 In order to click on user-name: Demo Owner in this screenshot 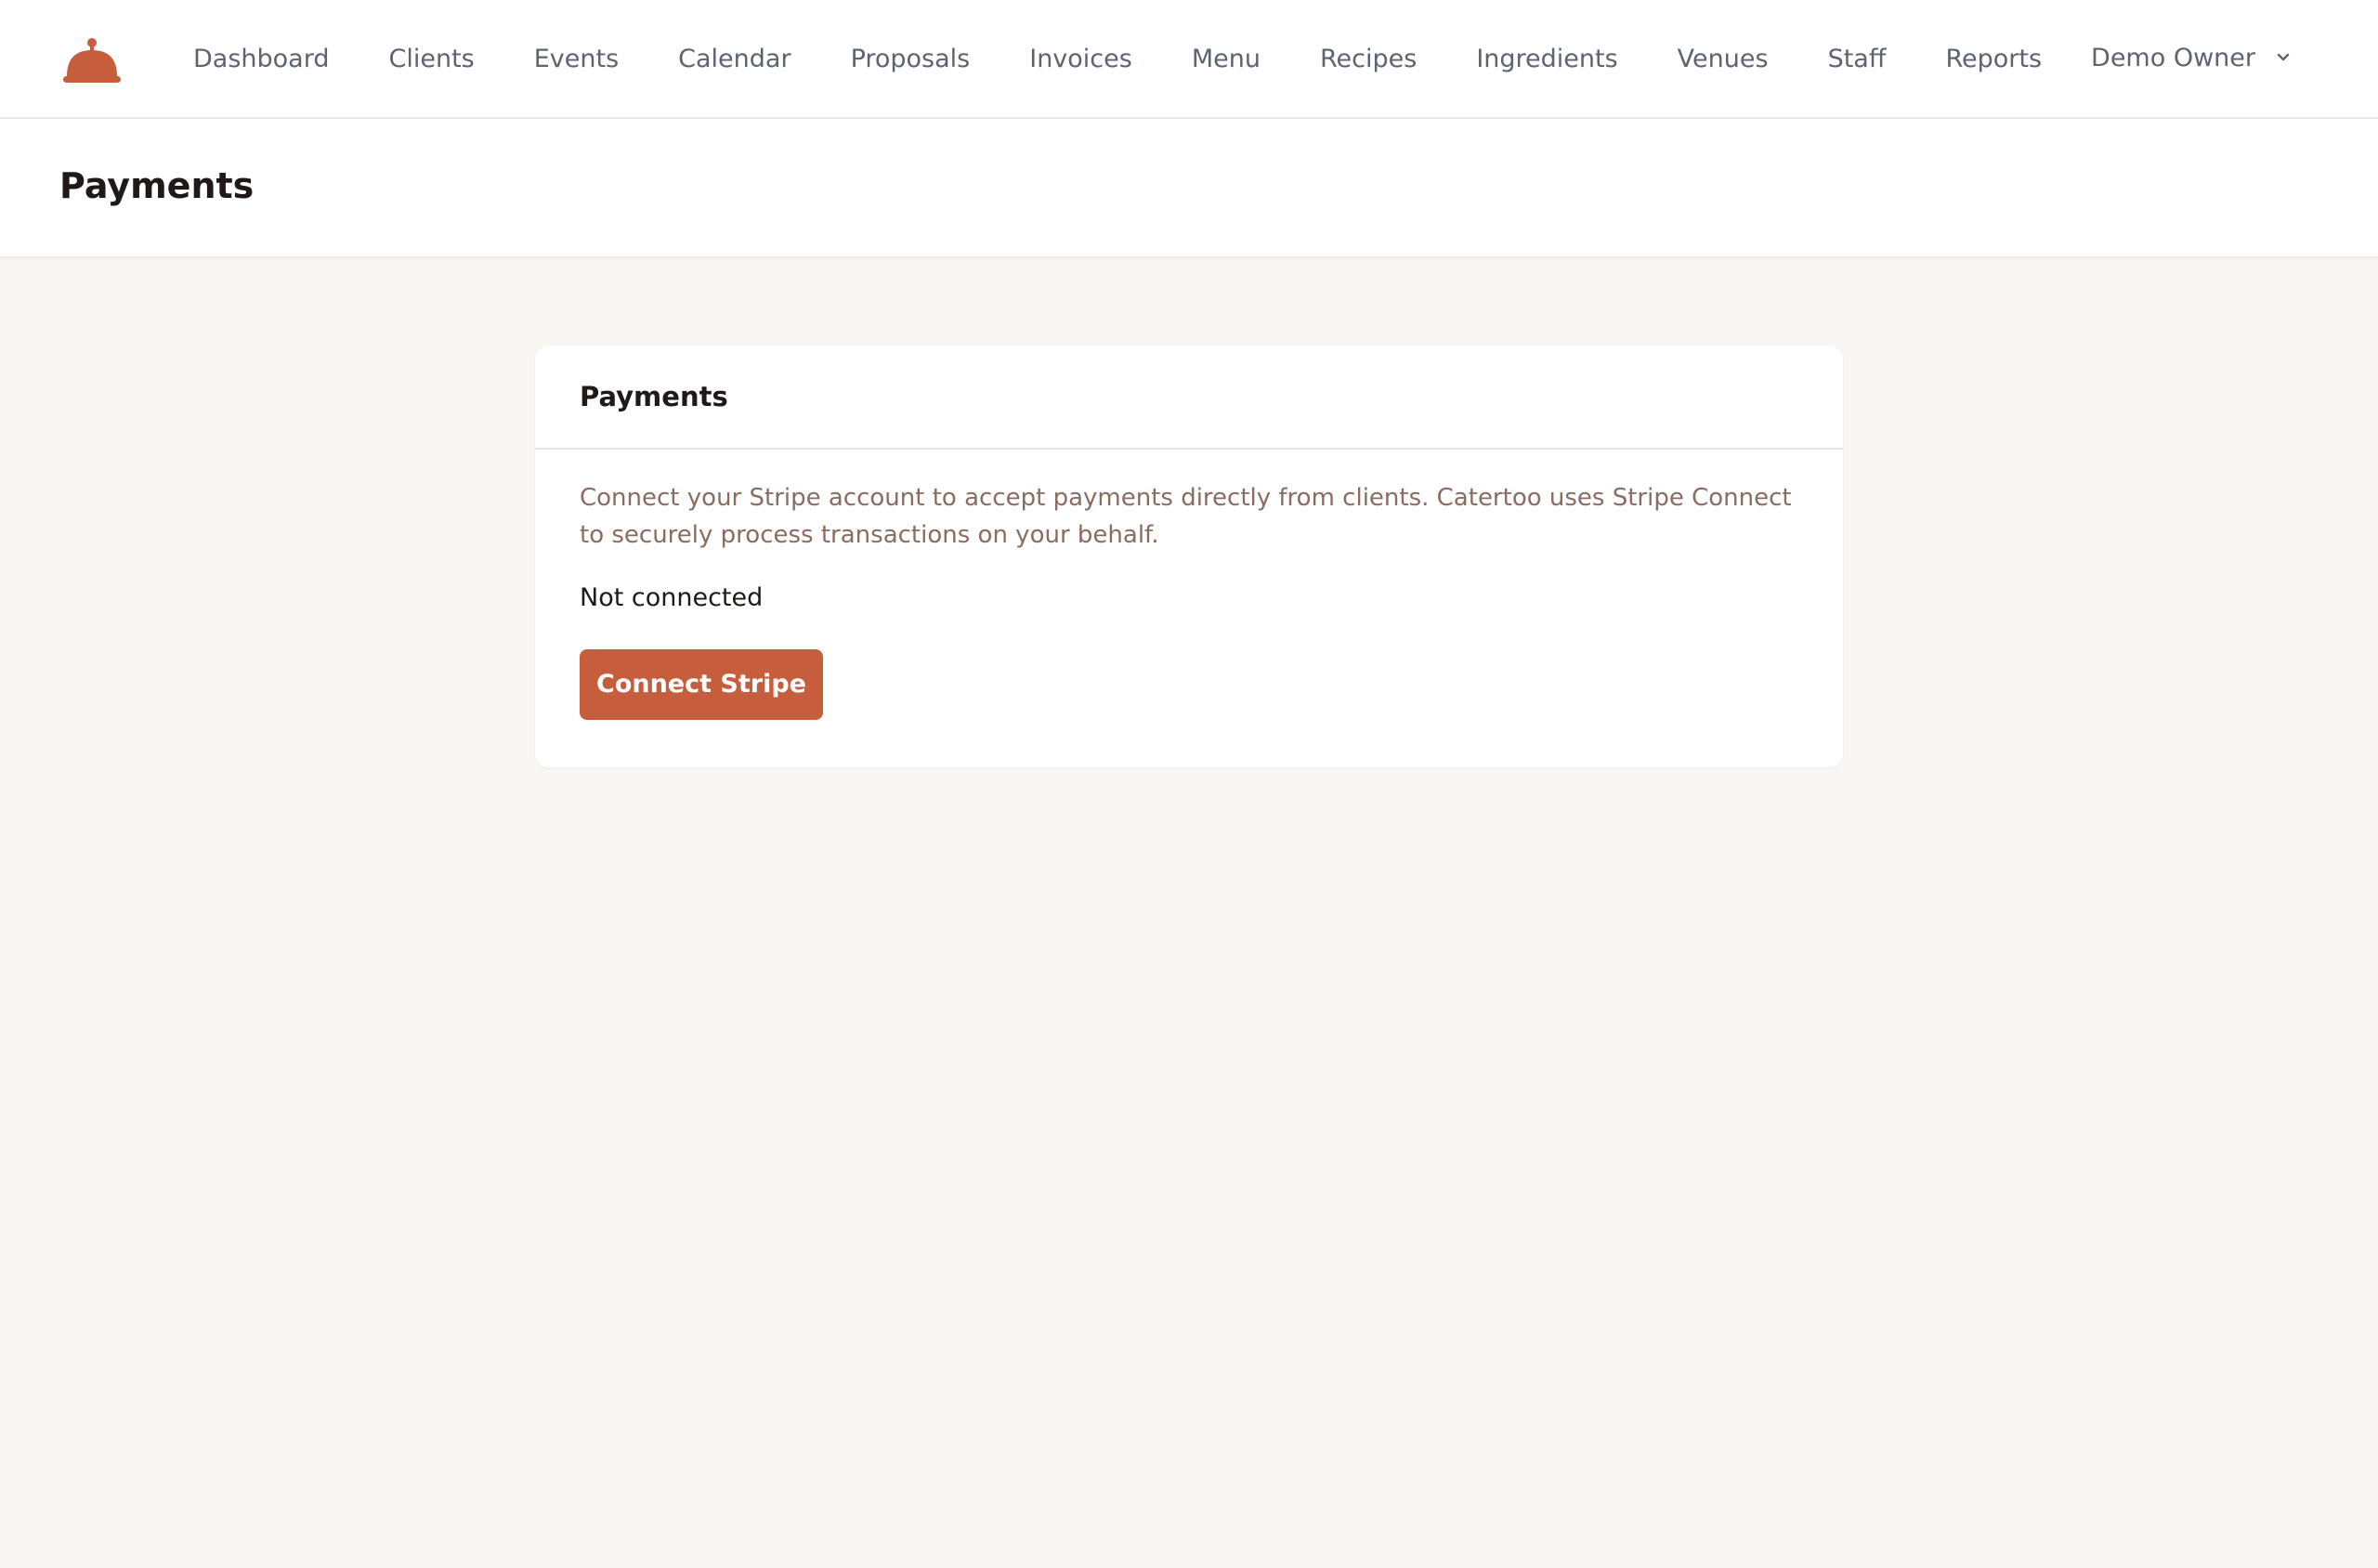, I will do `click(2173, 57)`.